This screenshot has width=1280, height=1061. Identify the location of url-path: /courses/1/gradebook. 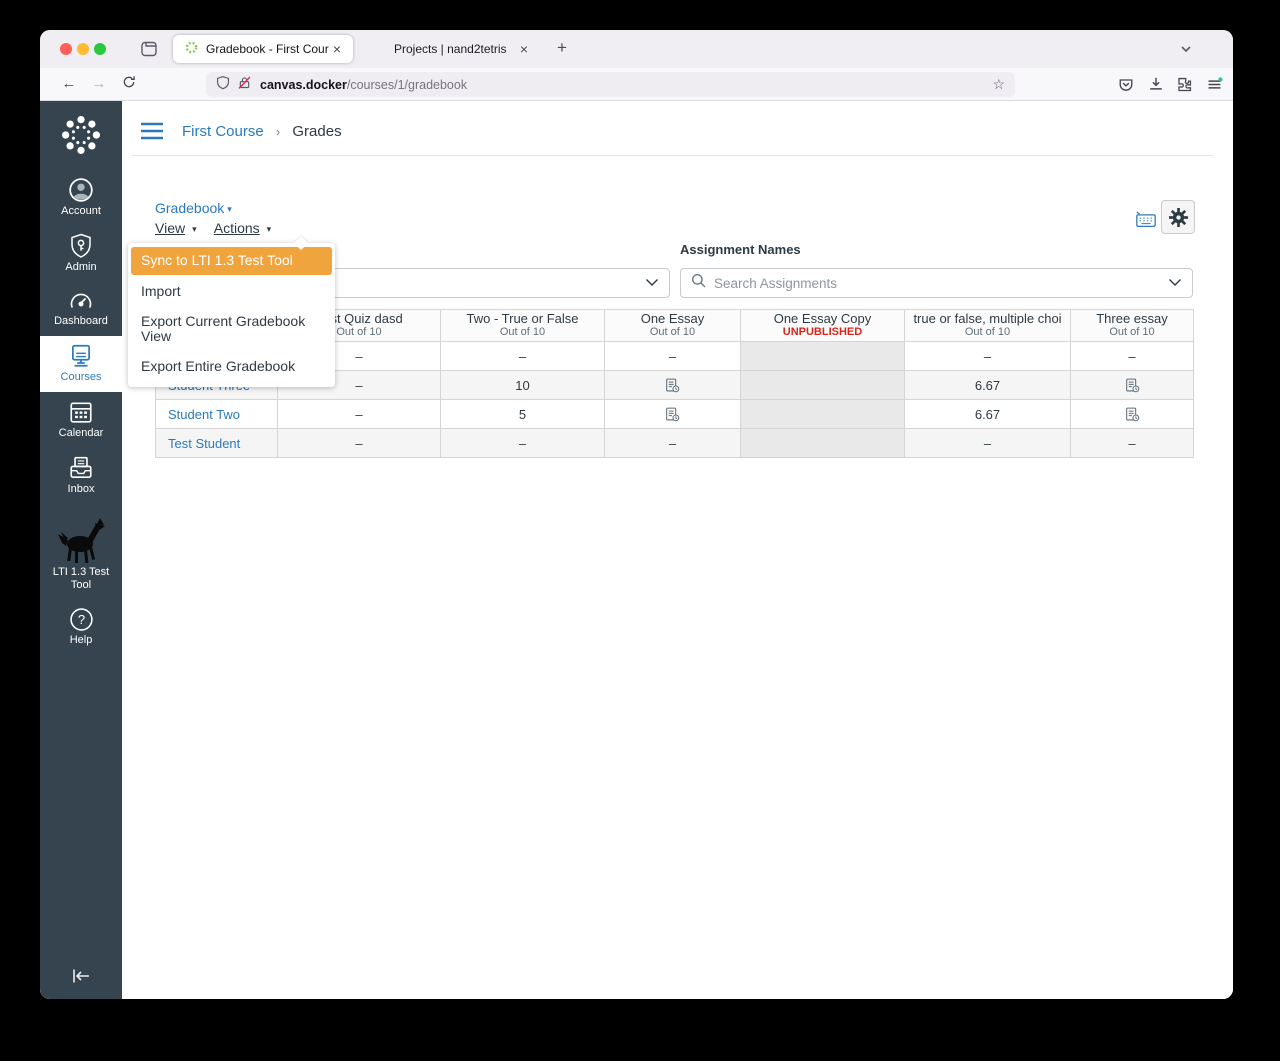
(407, 84).